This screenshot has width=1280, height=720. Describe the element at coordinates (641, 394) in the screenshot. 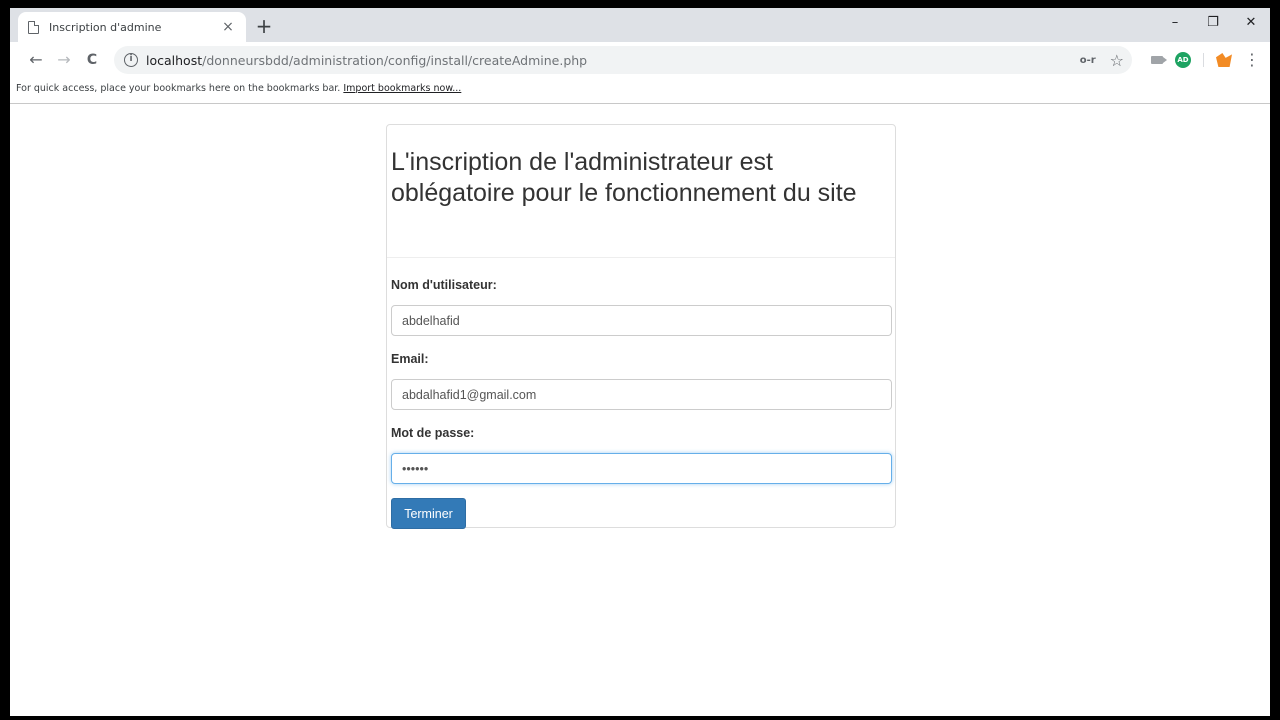

I see `email-field` at that location.